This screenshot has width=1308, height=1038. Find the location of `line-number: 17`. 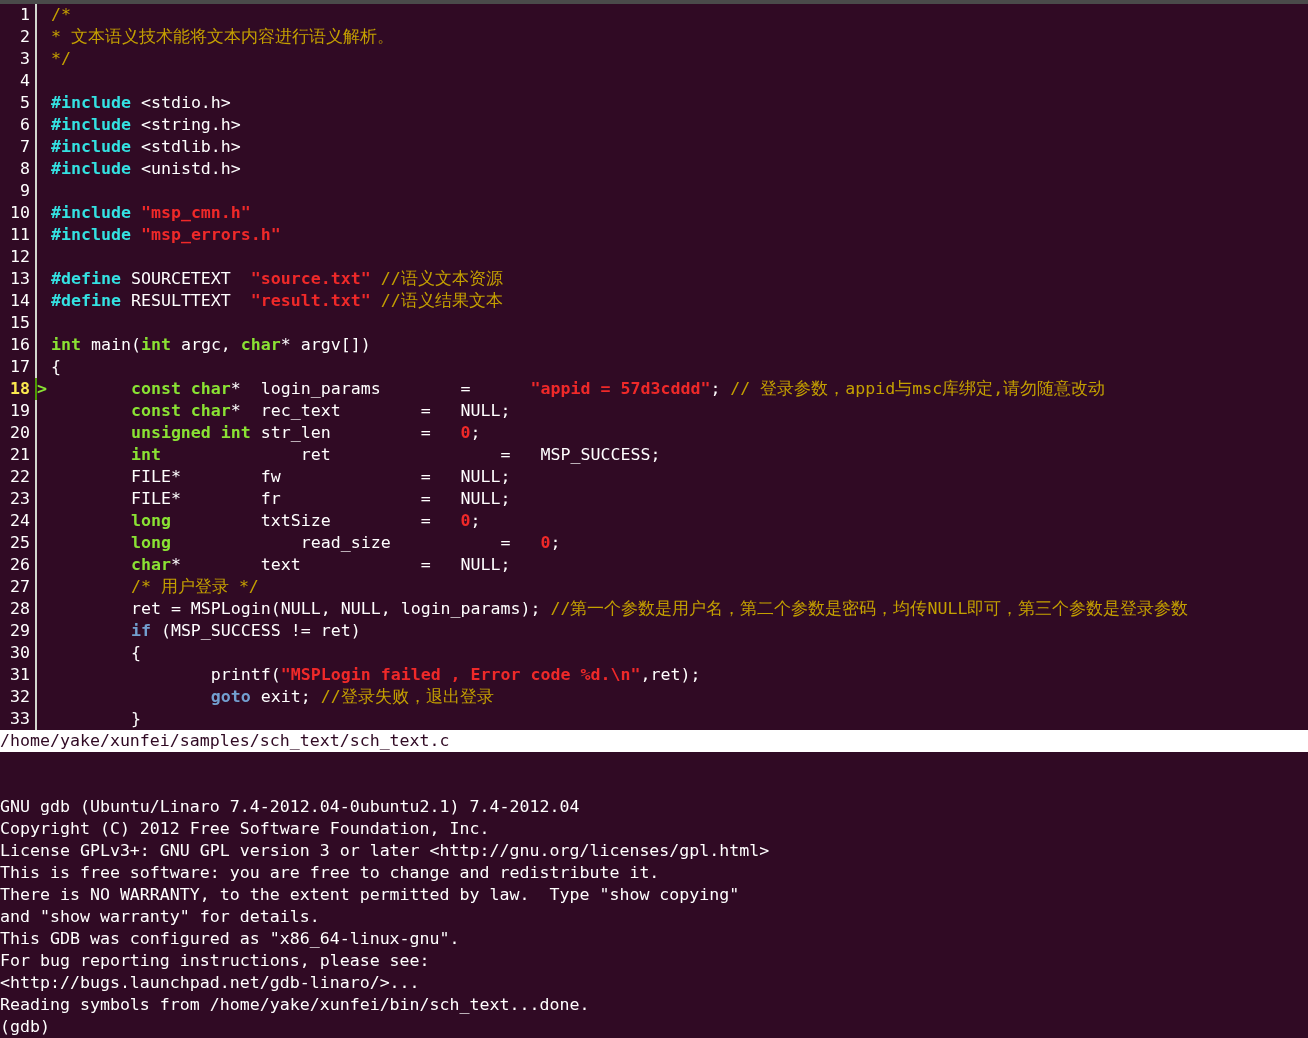

line-number: 17 is located at coordinates (19, 367).